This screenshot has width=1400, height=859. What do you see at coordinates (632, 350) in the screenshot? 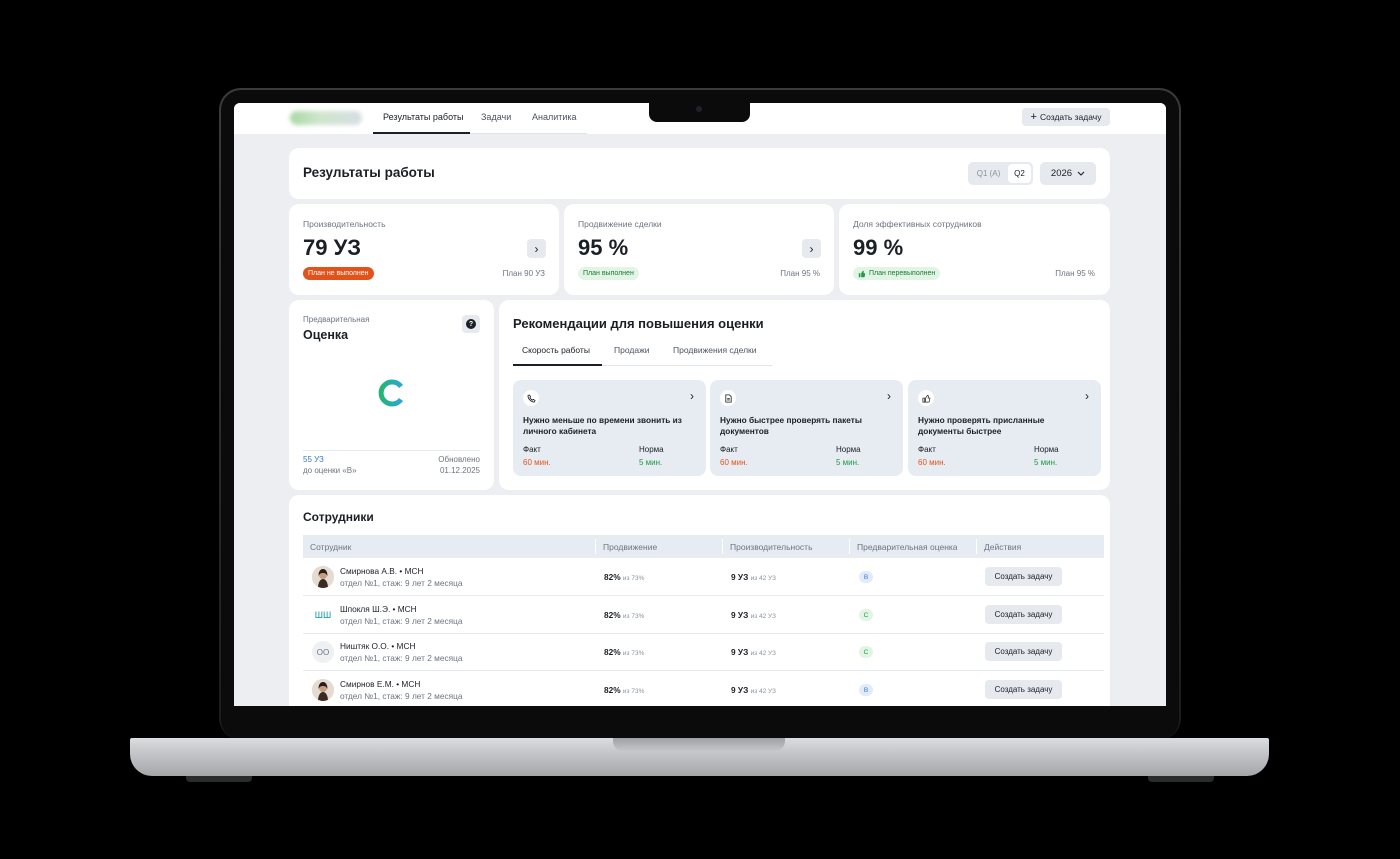
I see `tab-sales: Продажи` at bounding box center [632, 350].